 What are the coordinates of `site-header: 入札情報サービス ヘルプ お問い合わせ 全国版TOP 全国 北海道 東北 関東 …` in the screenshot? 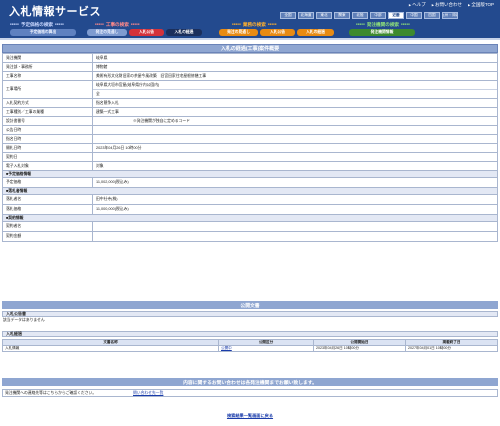 It's located at (250, 19).